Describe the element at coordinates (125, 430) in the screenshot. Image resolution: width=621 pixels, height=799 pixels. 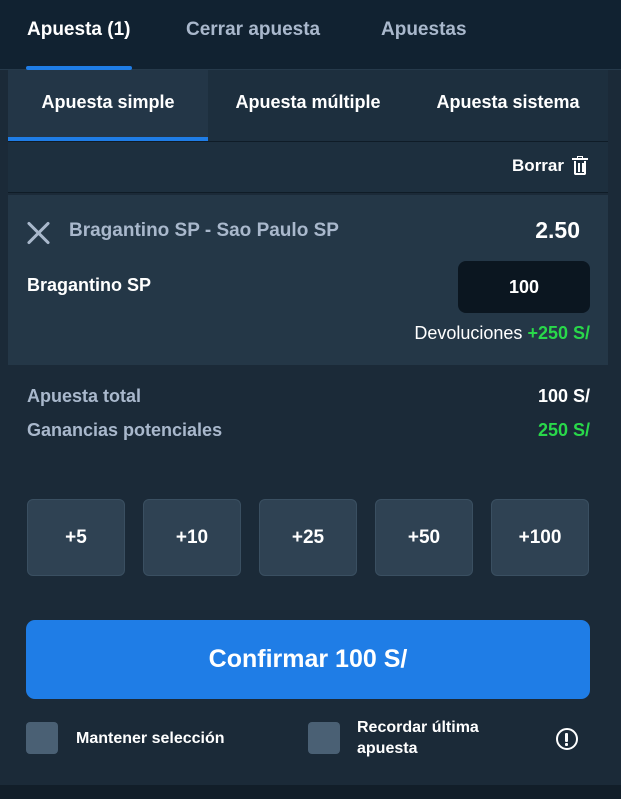
I see `potential-winnings-label: Ganancias potenciales` at that location.